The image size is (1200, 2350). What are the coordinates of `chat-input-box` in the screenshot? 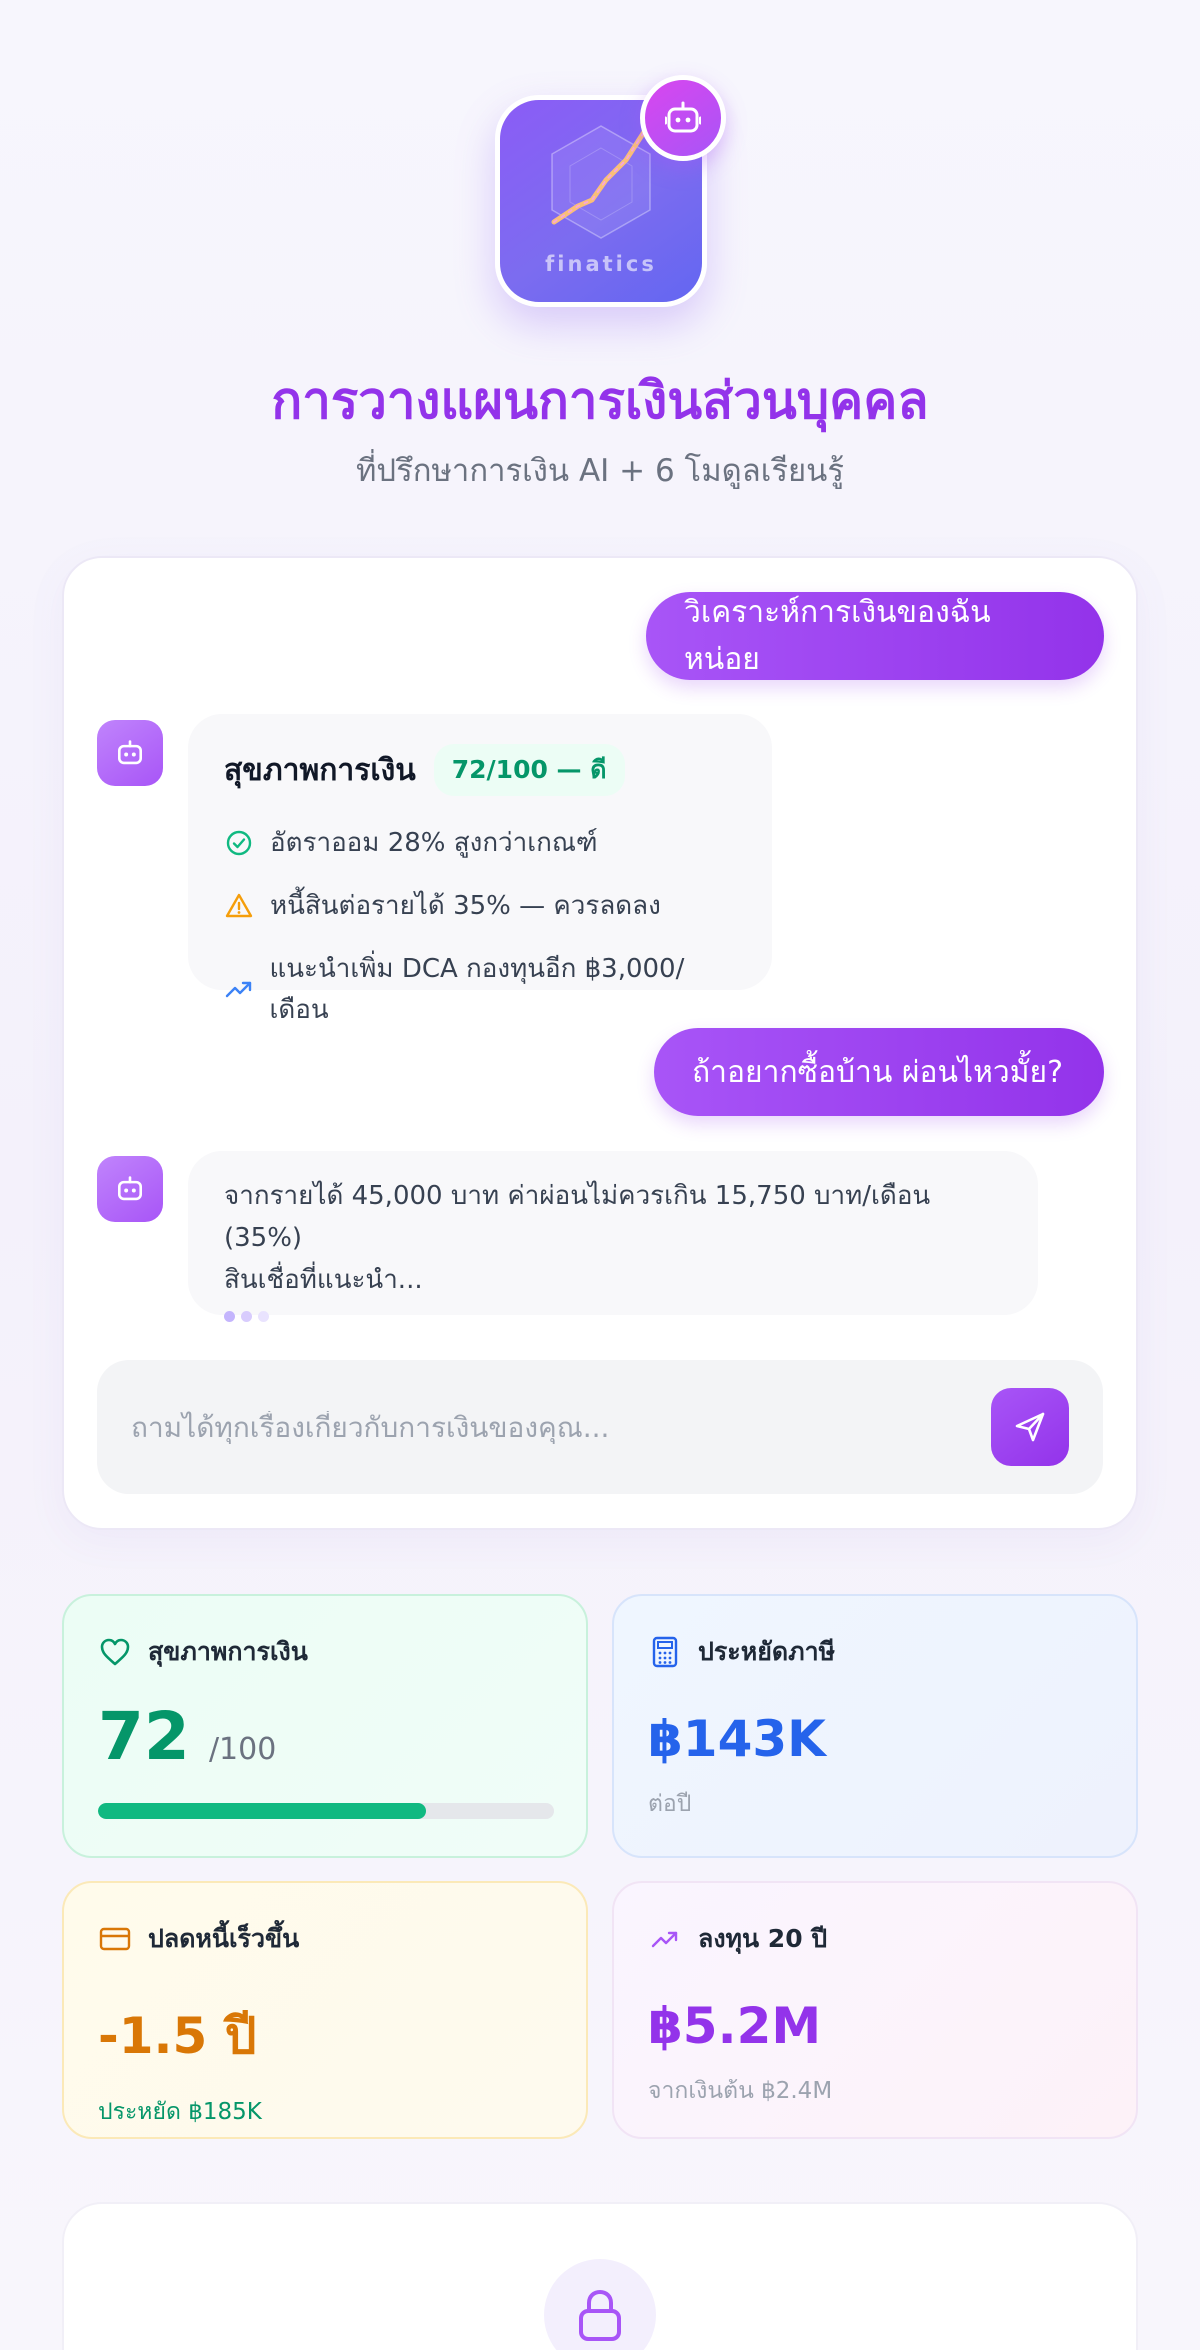 It's located at (600, 1427).